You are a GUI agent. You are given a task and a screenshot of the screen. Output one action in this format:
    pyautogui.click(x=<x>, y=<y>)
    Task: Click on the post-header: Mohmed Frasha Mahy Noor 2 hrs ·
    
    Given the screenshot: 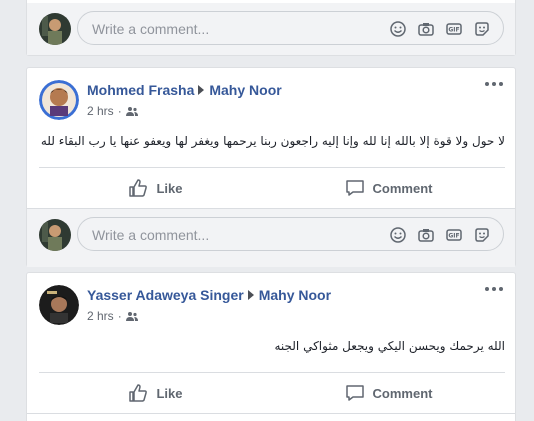 What is the action you would take?
    pyautogui.click(x=272, y=101)
    